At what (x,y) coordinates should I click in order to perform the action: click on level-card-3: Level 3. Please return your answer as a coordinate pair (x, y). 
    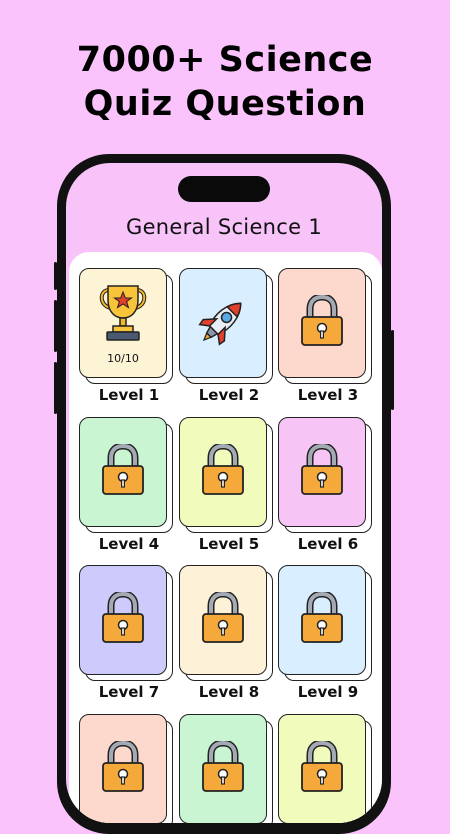
    Looking at the image, I should click on (328, 338).